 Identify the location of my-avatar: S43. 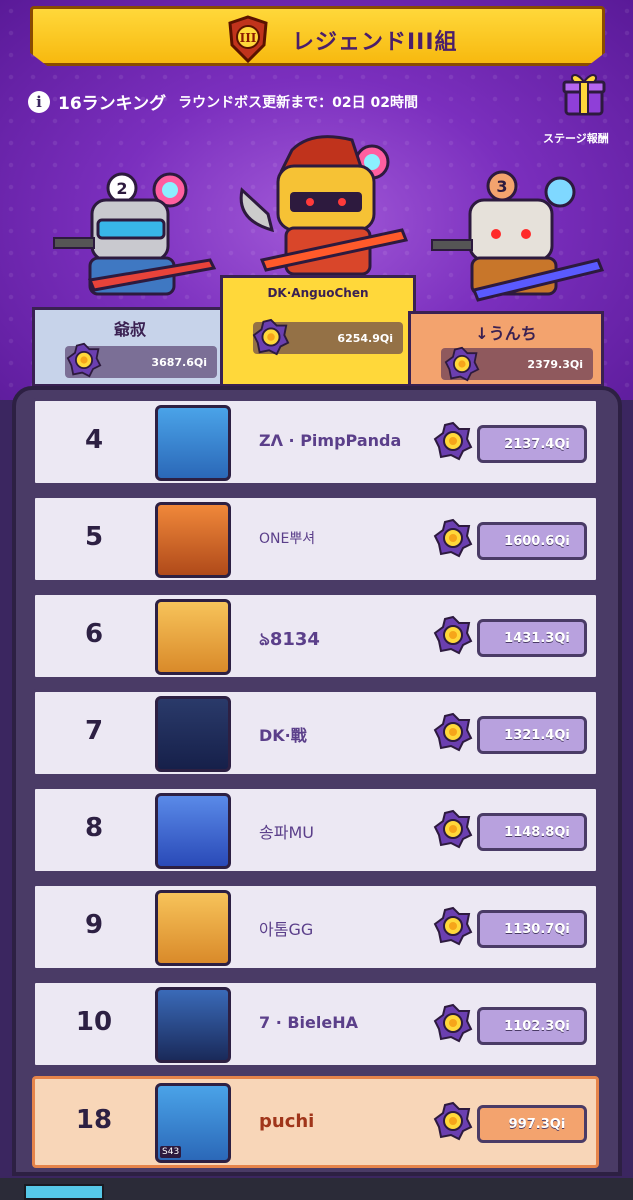
(193, 1123).